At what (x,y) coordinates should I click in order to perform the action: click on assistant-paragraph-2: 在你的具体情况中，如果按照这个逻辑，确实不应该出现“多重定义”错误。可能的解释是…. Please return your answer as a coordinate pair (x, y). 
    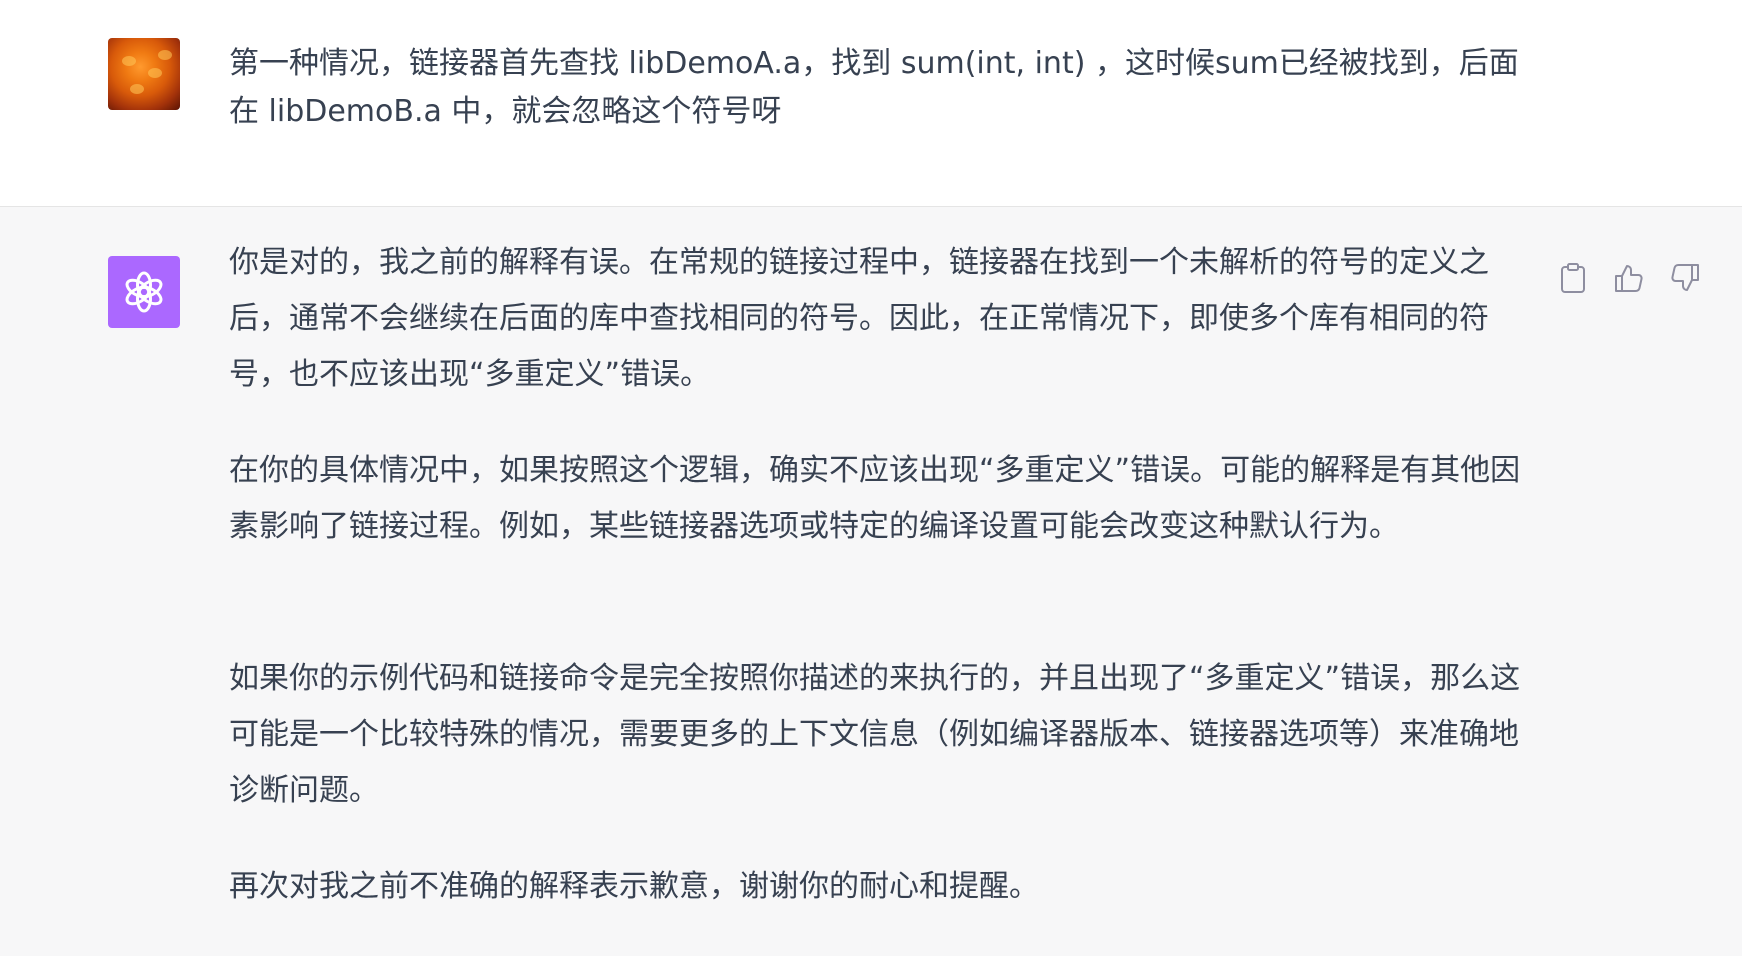
    Looking at the image, I should click on (875, 498).